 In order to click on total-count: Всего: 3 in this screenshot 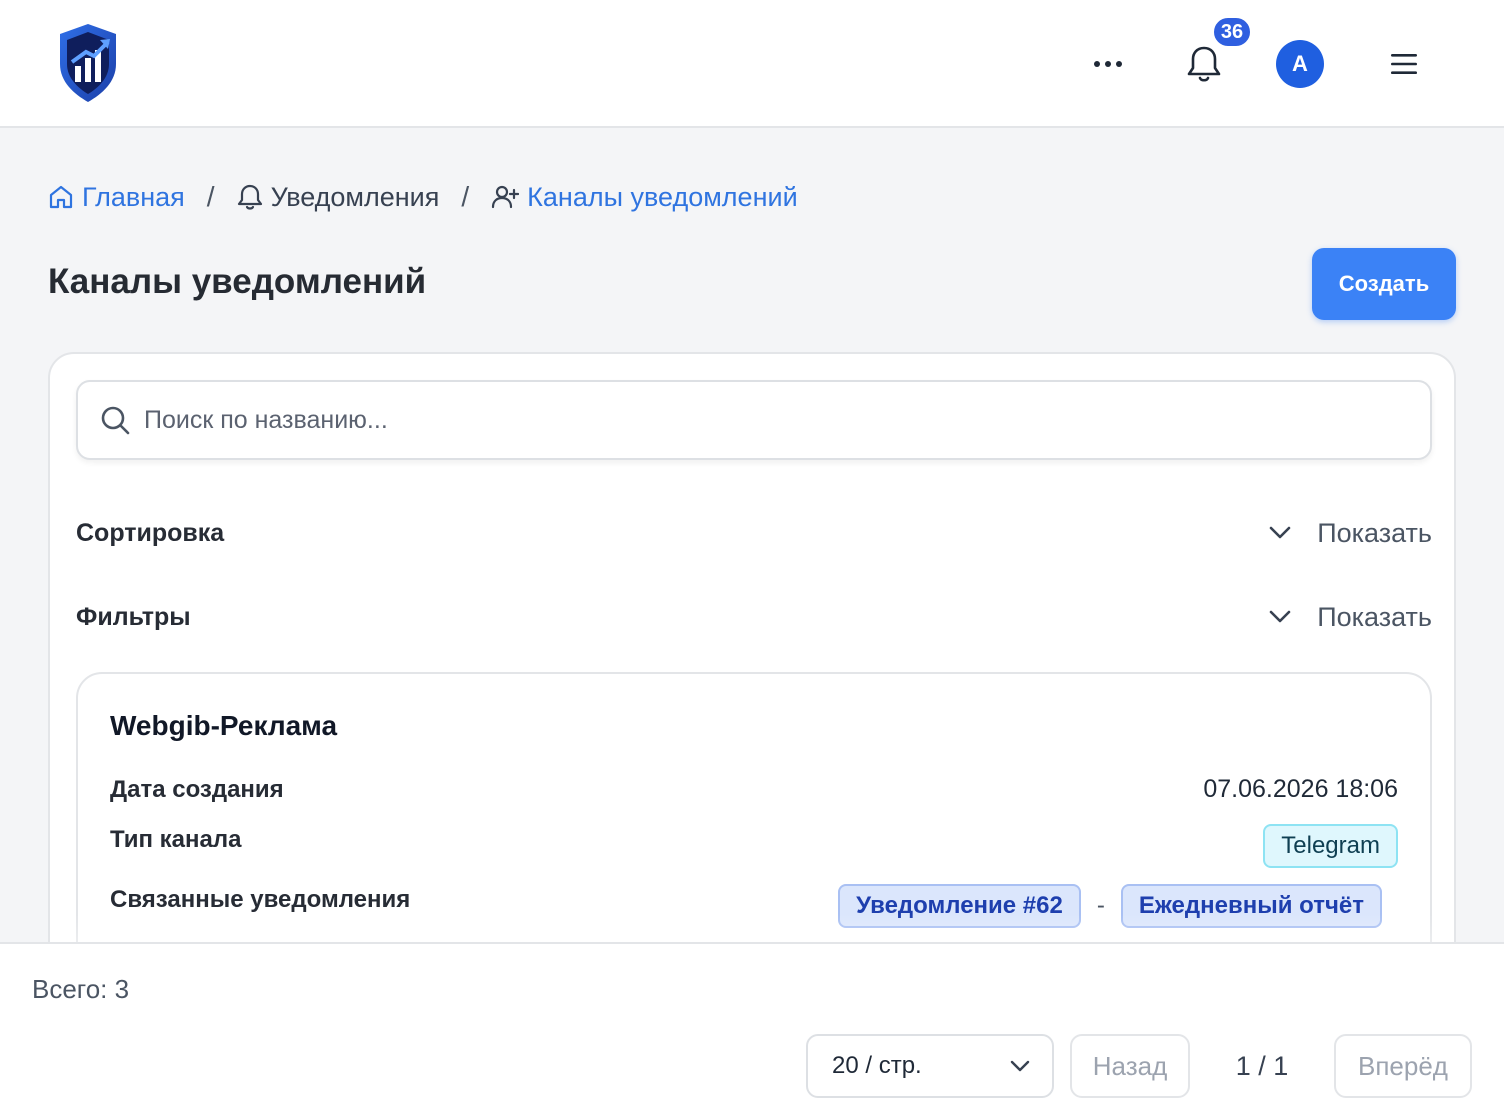, I will do `click(81, 989)`.